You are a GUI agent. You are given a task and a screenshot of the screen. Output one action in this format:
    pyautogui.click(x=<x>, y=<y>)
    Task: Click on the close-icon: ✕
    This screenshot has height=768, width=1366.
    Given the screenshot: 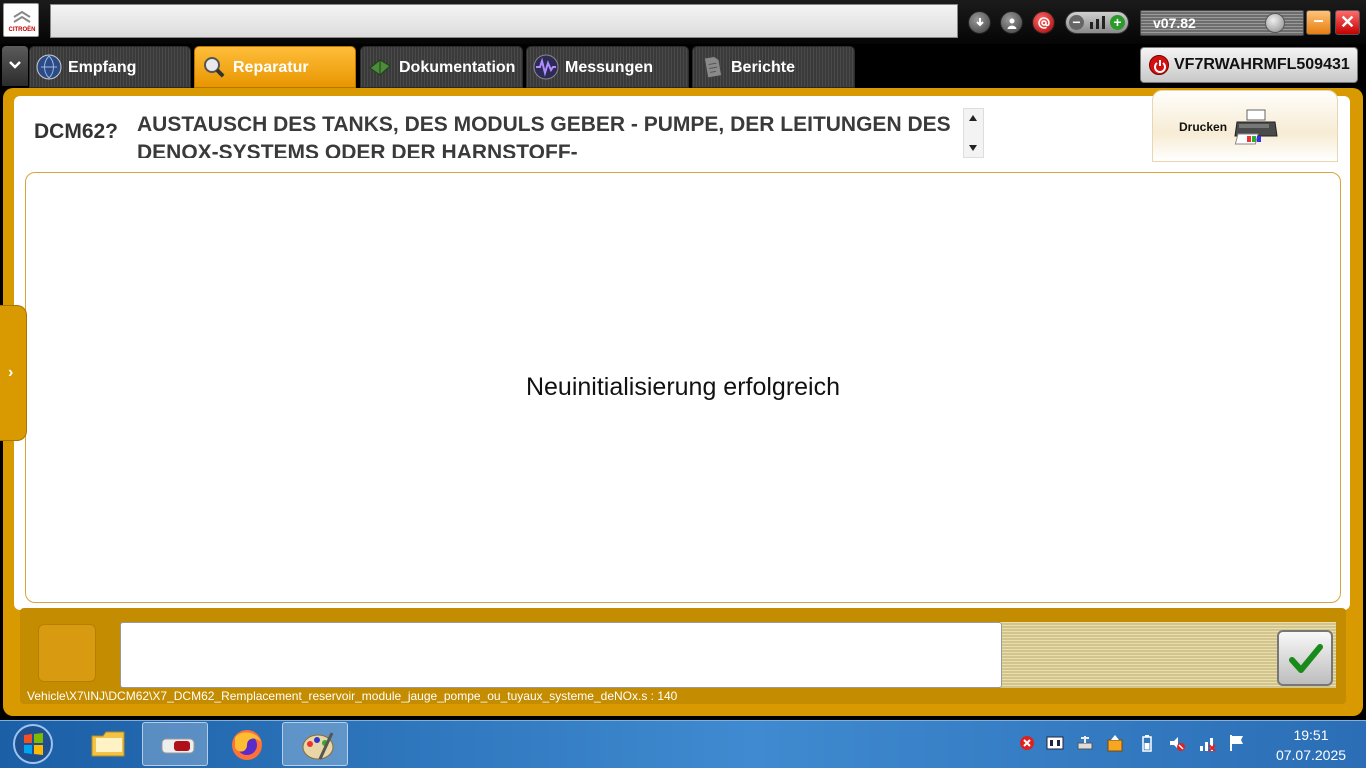 What is the action you would take?
    pyautogui.click(x=1347, y=22)
    